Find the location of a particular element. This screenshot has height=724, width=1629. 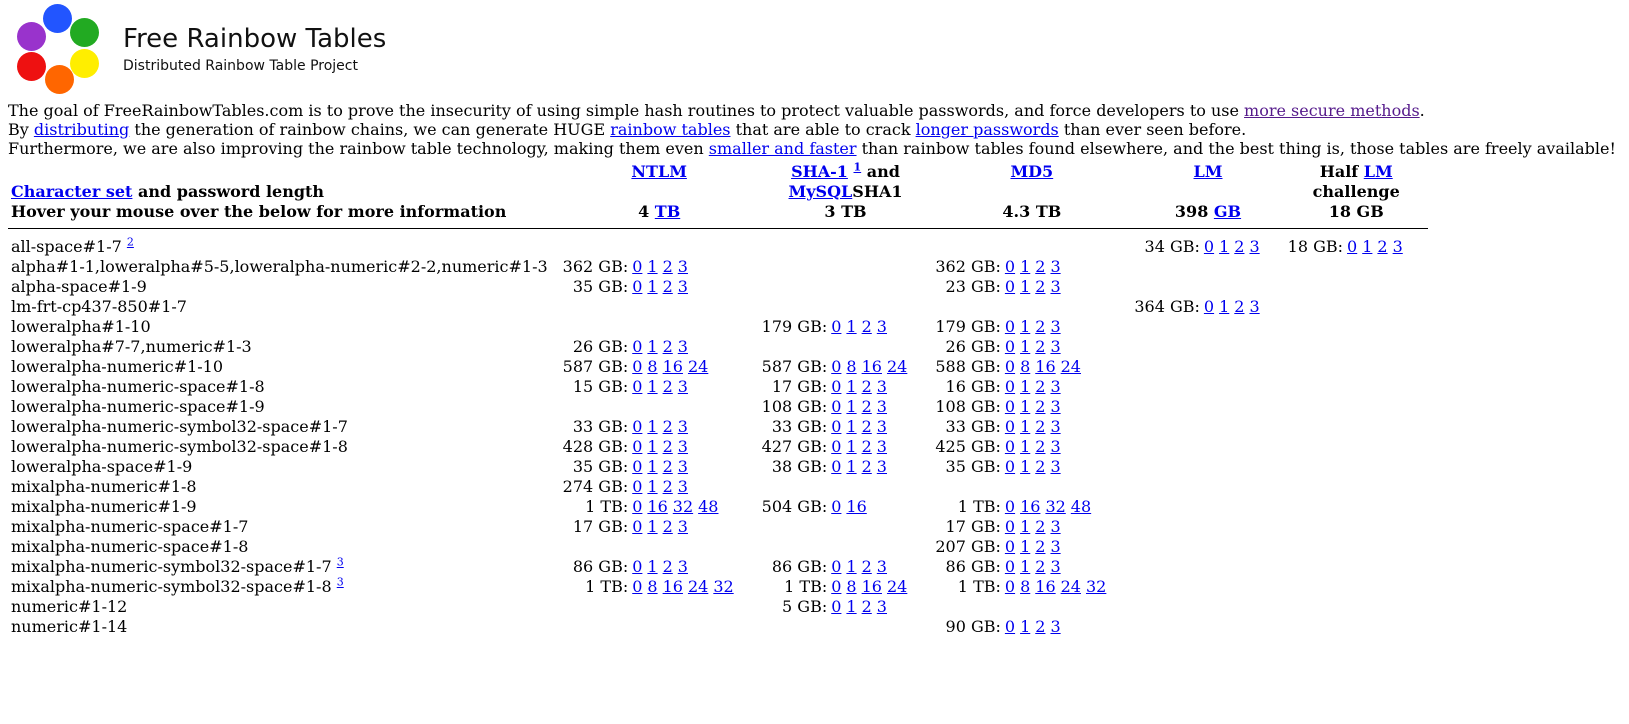

charset-cell: loweralpha-numeric#1-10 is located at coordinates (284, 367).